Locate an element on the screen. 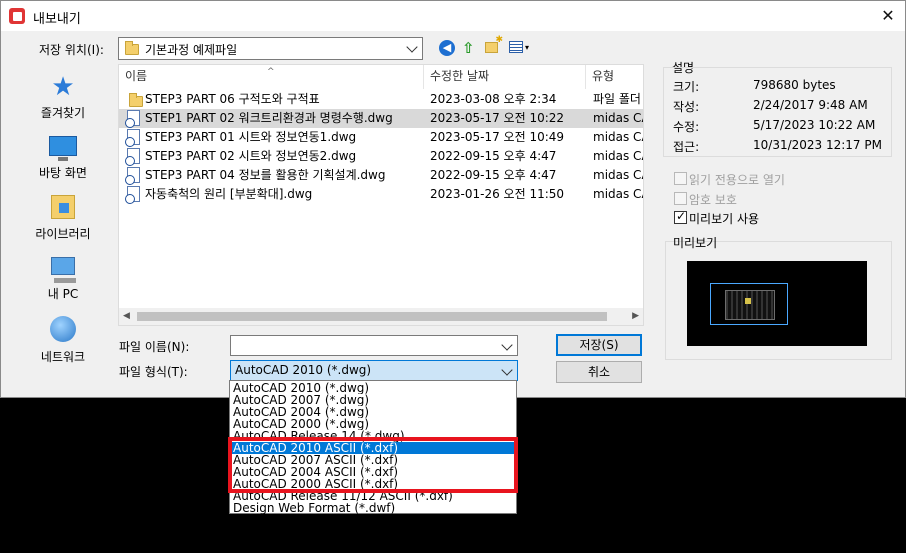 Image resolution: width=906 pixels, height=553 pixels. sidebar-item-label: 라이브러리 is located at coordinates (63, 234).